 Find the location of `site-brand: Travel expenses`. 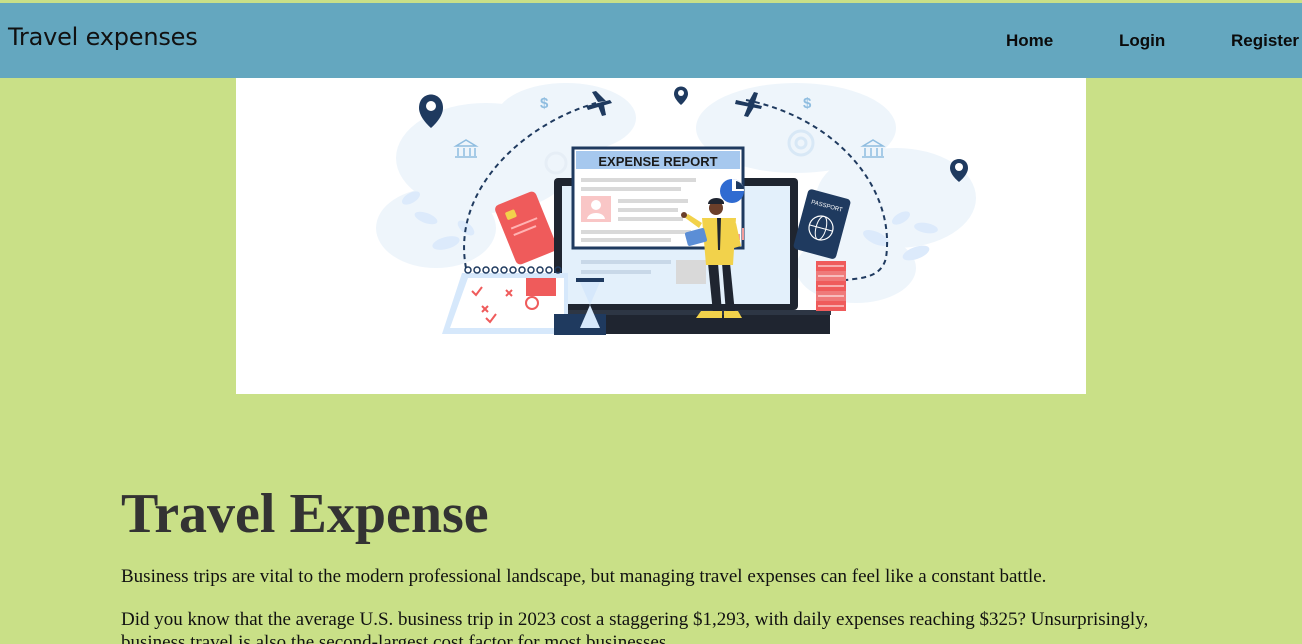

site-brand: Travel expenses is located at coordinates (103, 37).